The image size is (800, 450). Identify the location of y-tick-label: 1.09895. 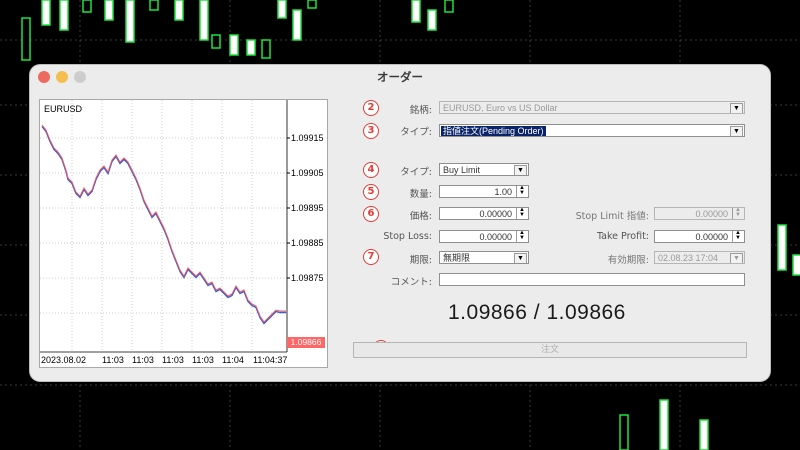
(307, 208).